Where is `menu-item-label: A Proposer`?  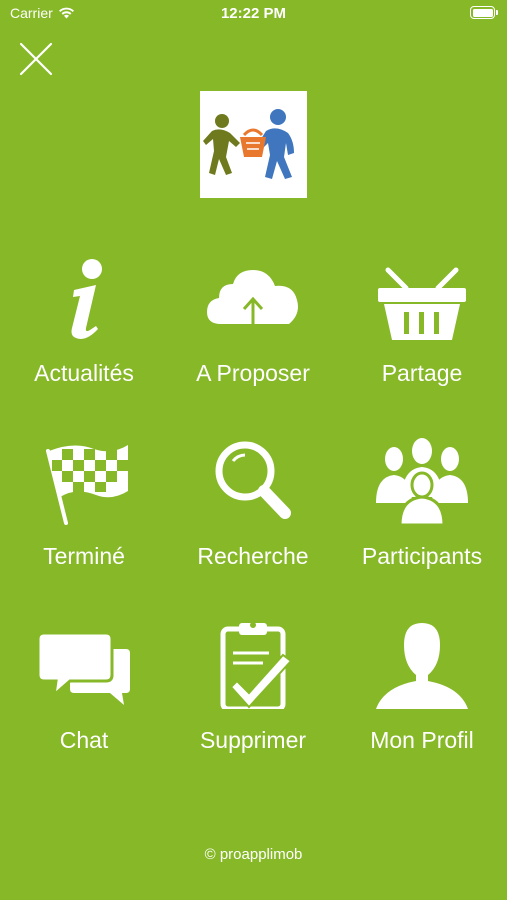
menu-item-label: A Proposer is located at coordinates (253, 373).